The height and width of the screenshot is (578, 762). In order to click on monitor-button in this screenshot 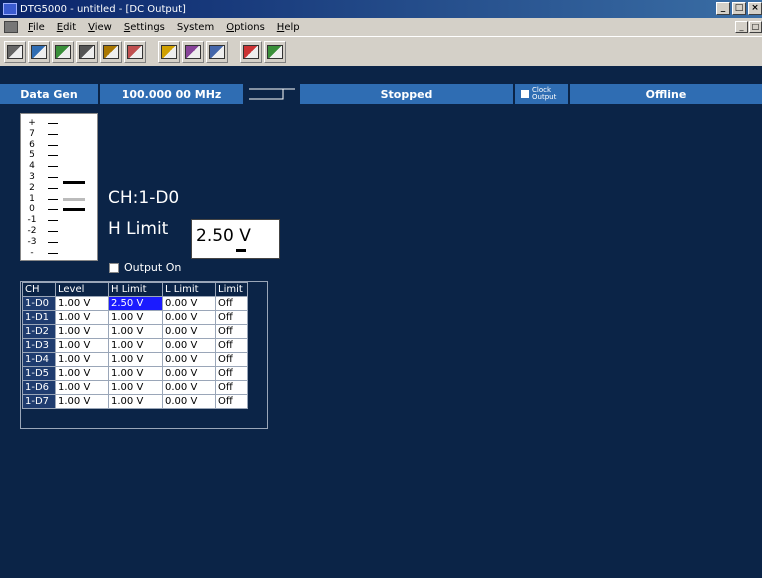, I will do `click(63, 51)`.